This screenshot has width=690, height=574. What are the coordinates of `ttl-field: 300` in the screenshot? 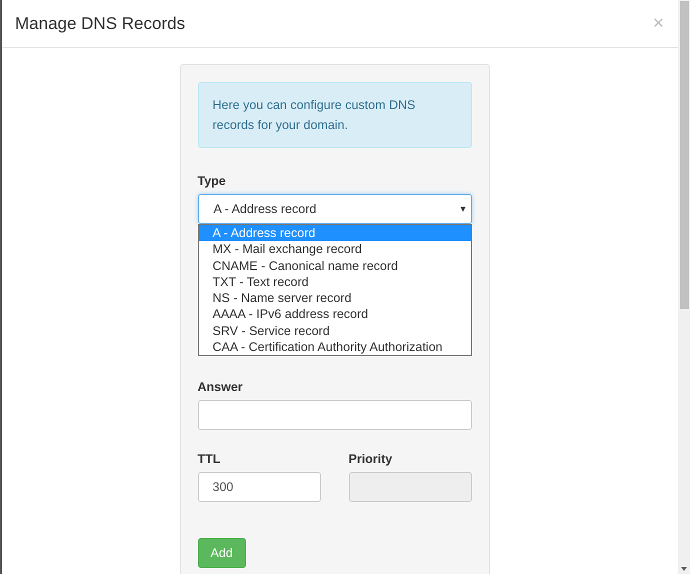 It's located at (259, 487).